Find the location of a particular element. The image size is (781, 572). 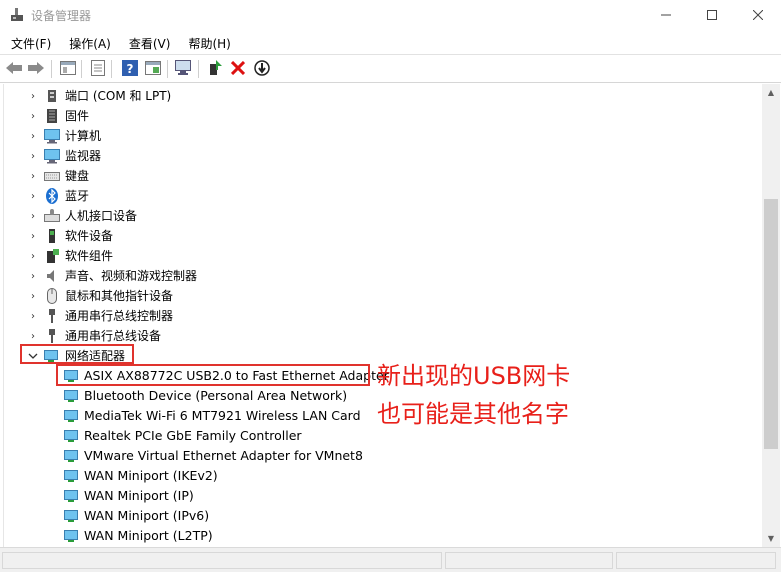

menu-help: 帮助(H) is located at coordinates (207, 42).